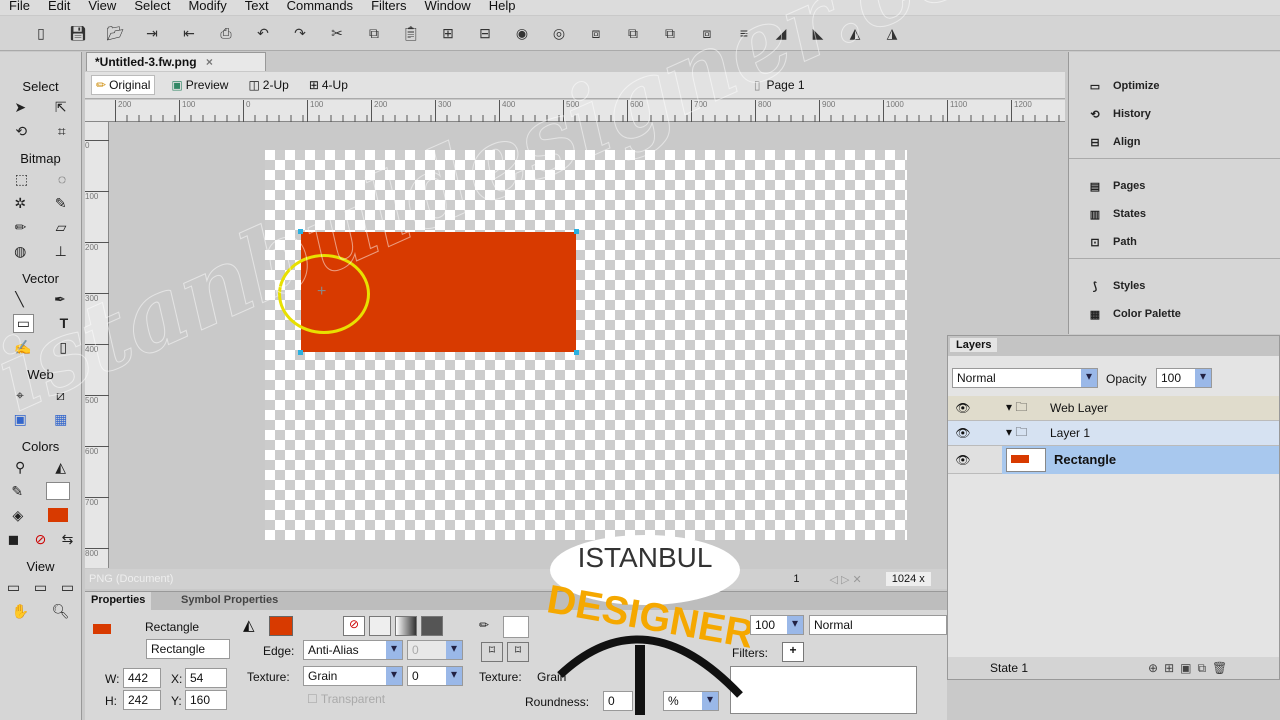 The image size is (1280, 720). What do you see at coordinates (485, 33) in the screenshot?
I see `ungroup-icon: ⊟` at bounding box center [485, 33].